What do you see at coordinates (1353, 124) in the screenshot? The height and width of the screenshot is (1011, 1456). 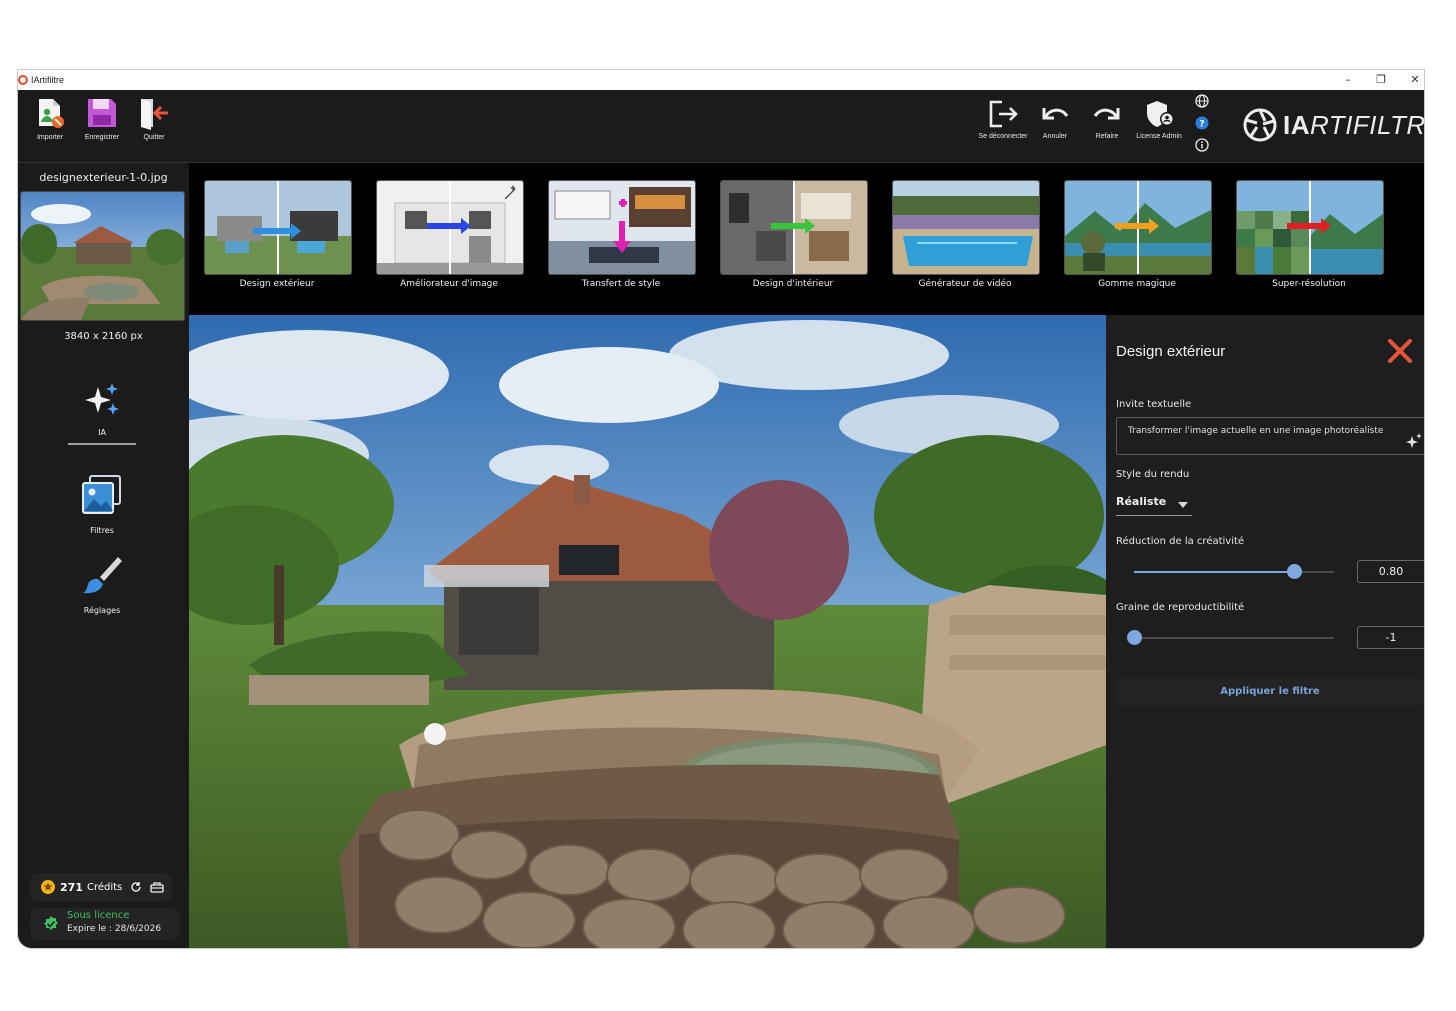 I see `brand-text: IARTIFILTRE` at bounding box center [1353, 124].